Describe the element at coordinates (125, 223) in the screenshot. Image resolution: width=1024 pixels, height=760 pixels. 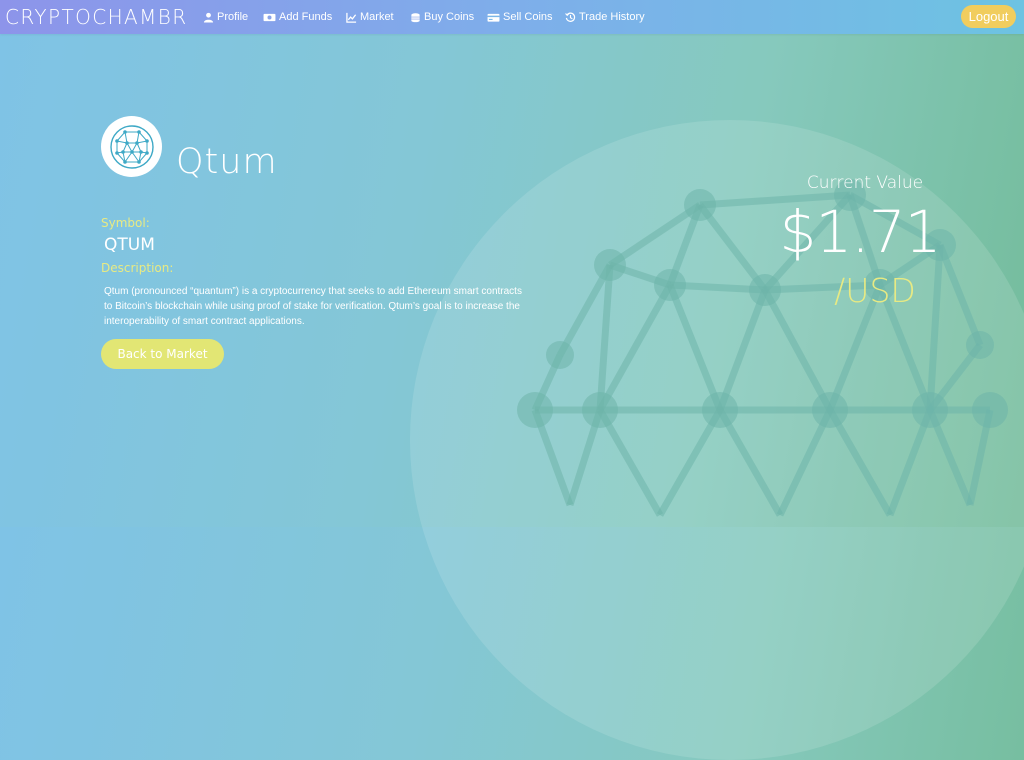
I see `symbol-label: Symbol:` at that location.